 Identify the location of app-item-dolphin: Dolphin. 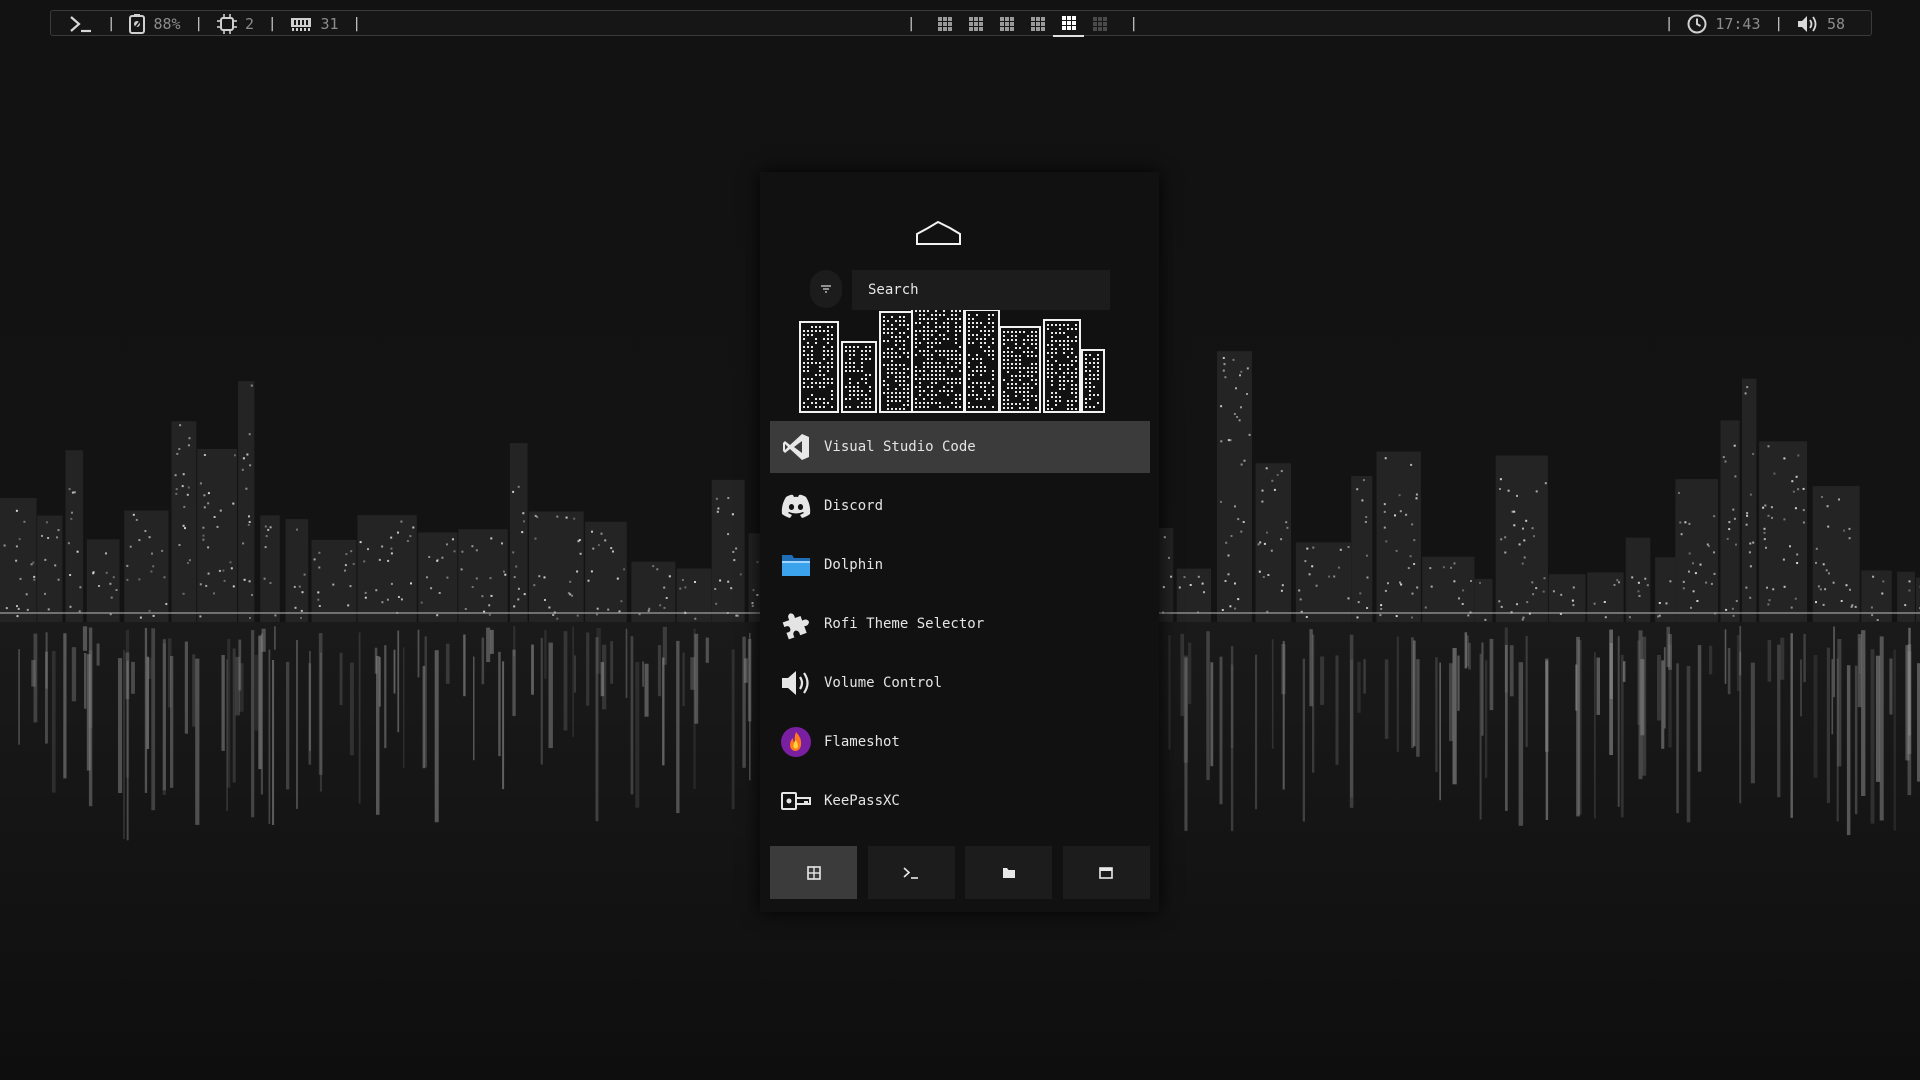
(960, 565).